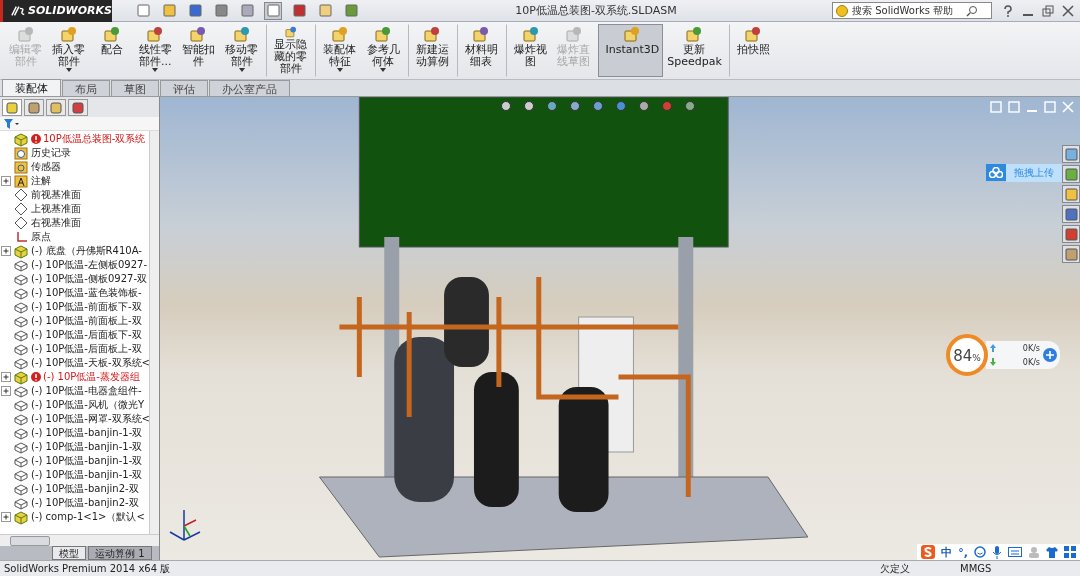 Image resolution: width=1080 pixels, height=576 pixels. What do you see at coordinates (529, 50) in the screenshot?
I see `ribbon-button: 爆炸视图` at bounding box center [529, 50].